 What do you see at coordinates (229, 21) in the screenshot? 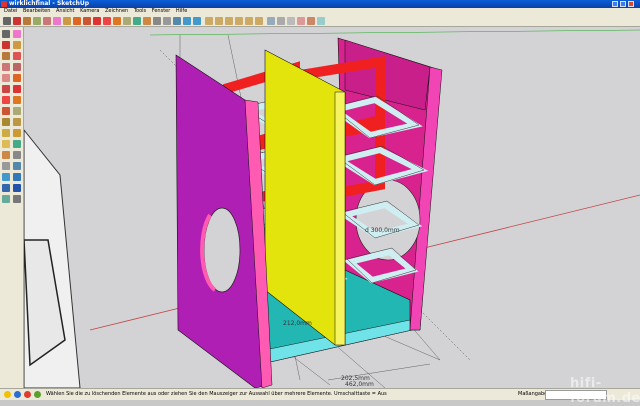
I see `front-view-icon` at bounding box center [229, 21].